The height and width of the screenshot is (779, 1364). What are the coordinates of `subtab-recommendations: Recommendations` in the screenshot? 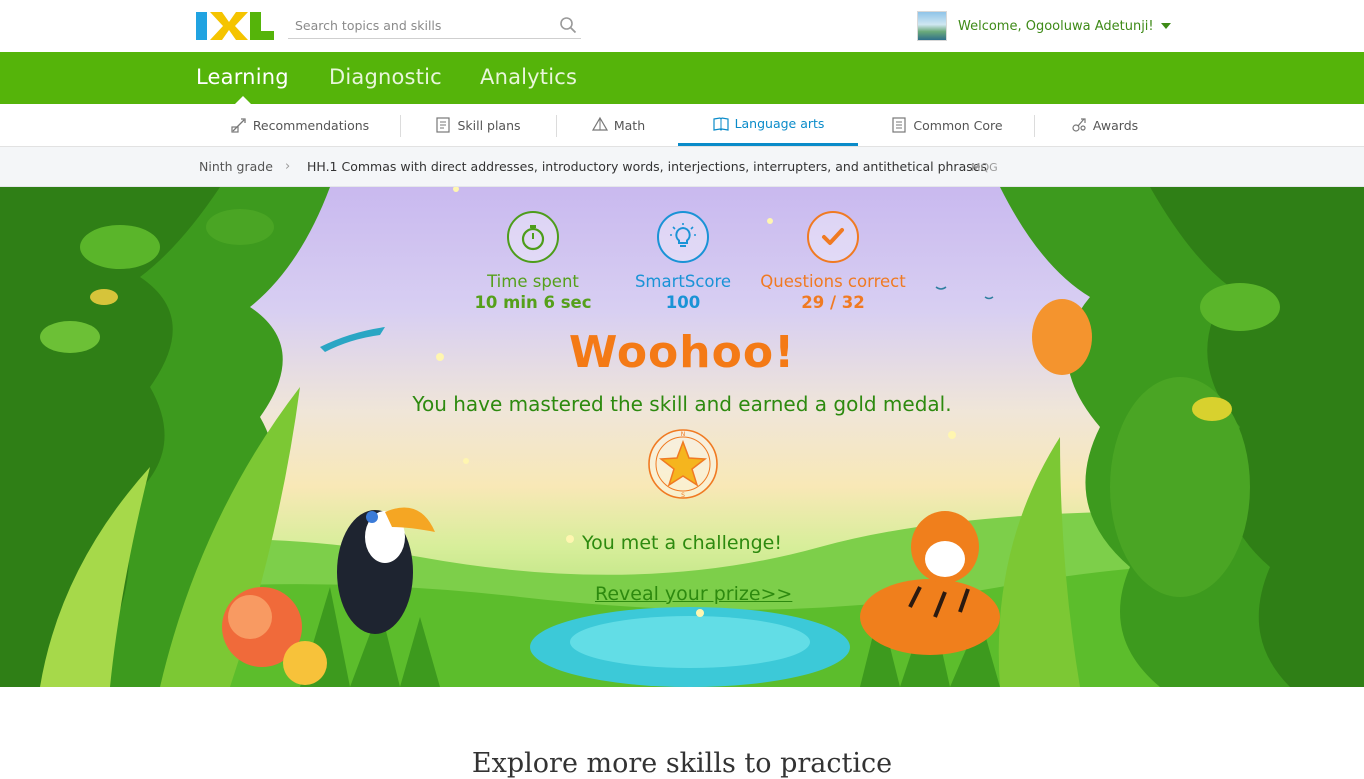 It's located at (299, 125).